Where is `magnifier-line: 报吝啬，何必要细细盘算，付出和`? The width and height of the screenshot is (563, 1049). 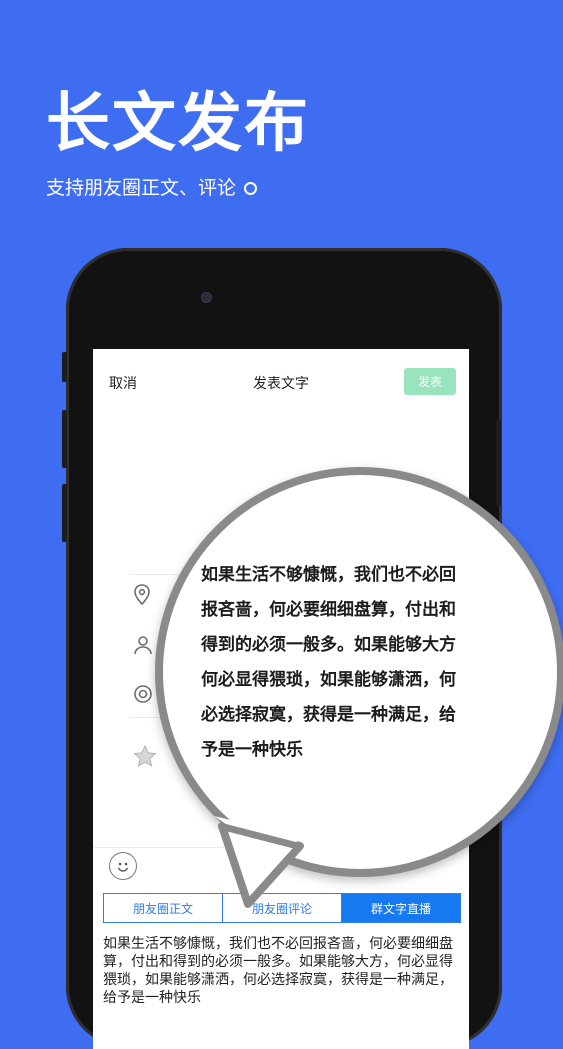
magnifier-line: 报吝啬，何必要细细盘算，付出和 is located at coordinates (328, 610).